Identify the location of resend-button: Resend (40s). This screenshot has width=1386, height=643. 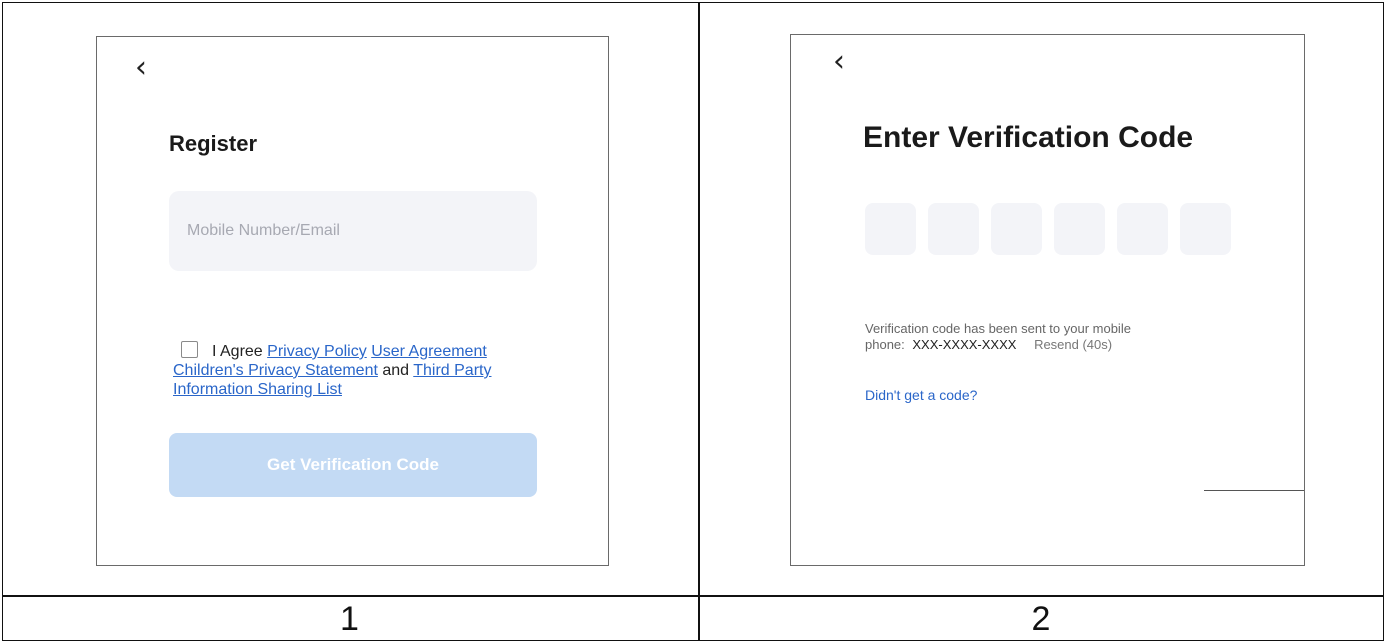
(1073, 344).